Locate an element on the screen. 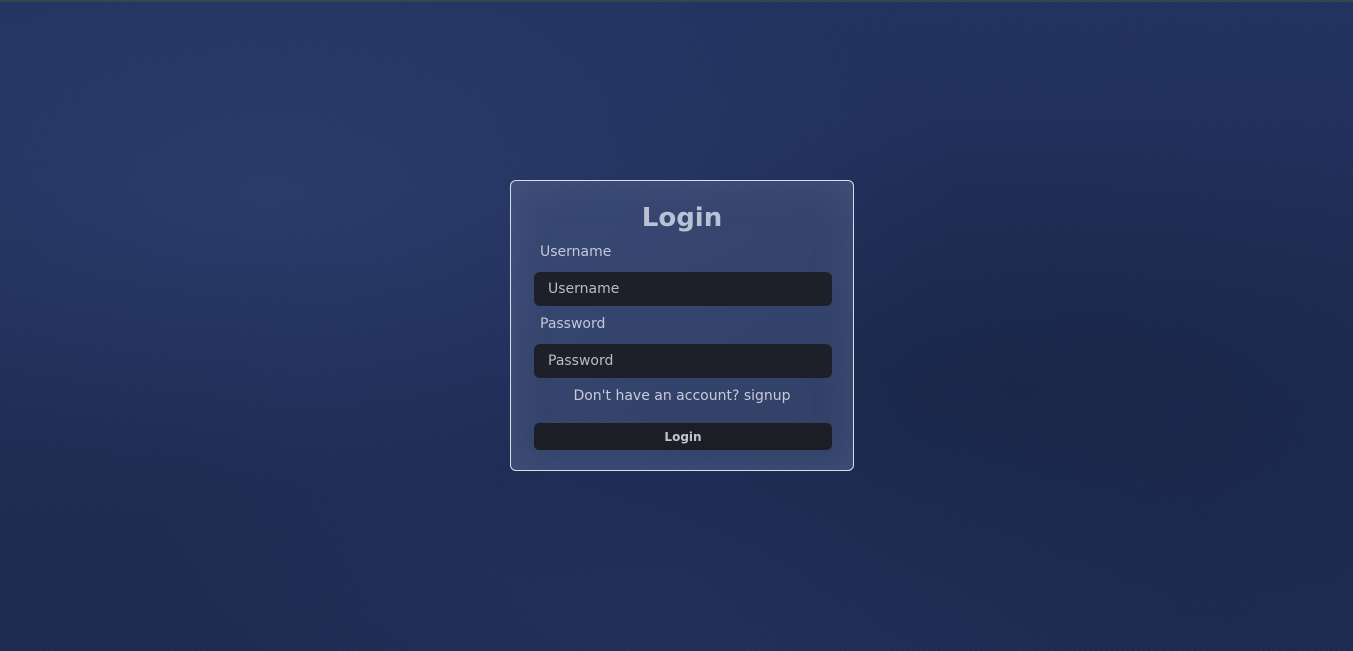  top-edge-strip is located at coordinates (676, 1).